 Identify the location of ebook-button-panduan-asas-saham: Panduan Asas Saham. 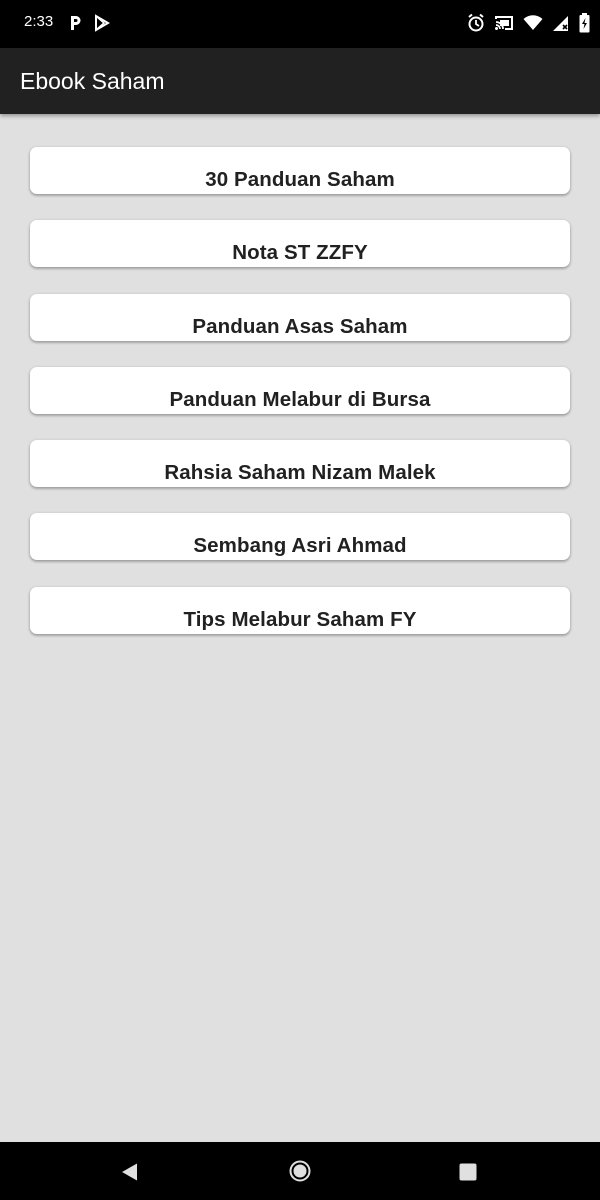
(300, 317).